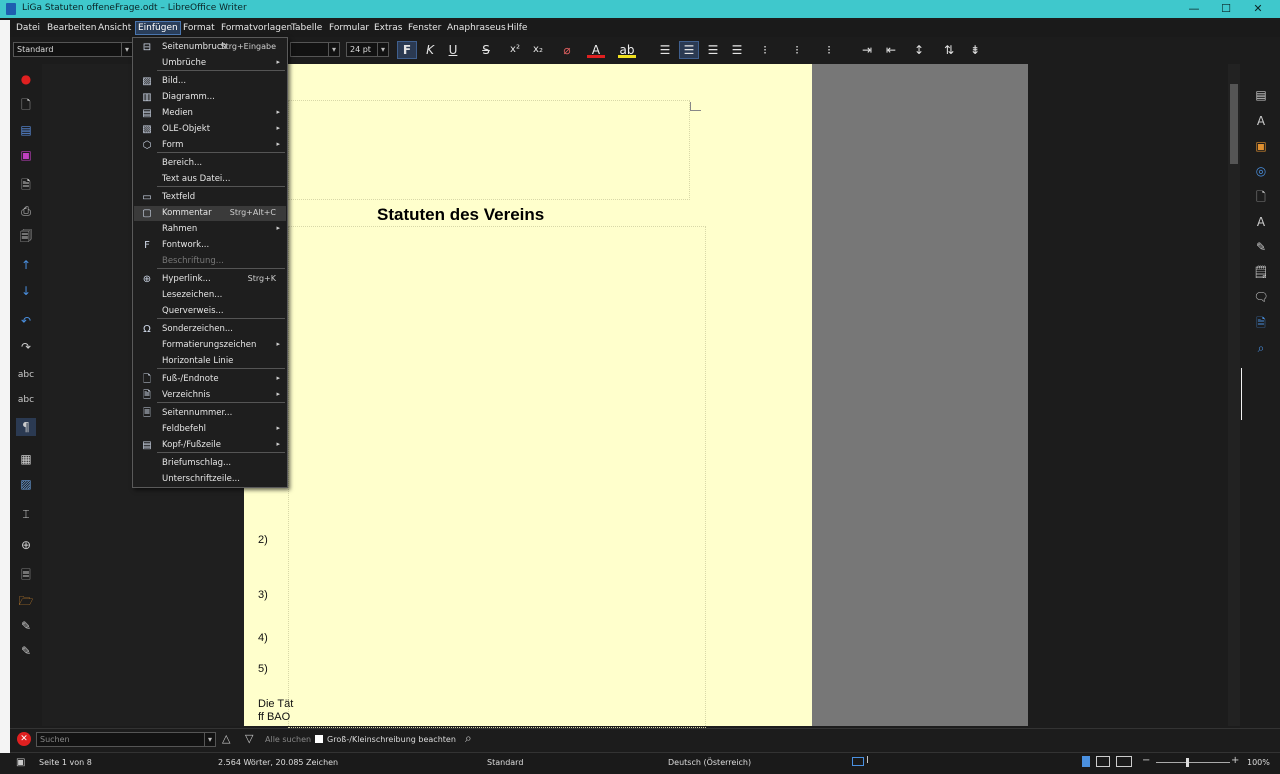 This screenshot has height=774, width=1280. Describe the element at coordinates (210, 345) in the screenshot. I see `insert-menu-item: Formatierungszeichen ▸` at that location.